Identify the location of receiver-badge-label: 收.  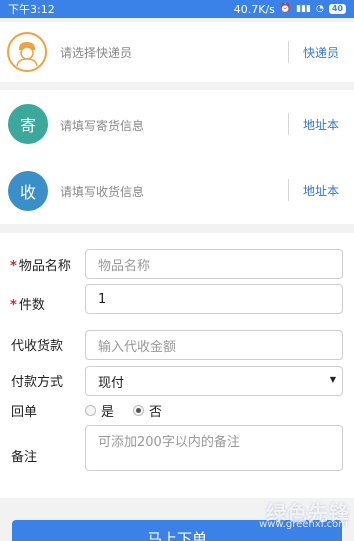
(27, 192).